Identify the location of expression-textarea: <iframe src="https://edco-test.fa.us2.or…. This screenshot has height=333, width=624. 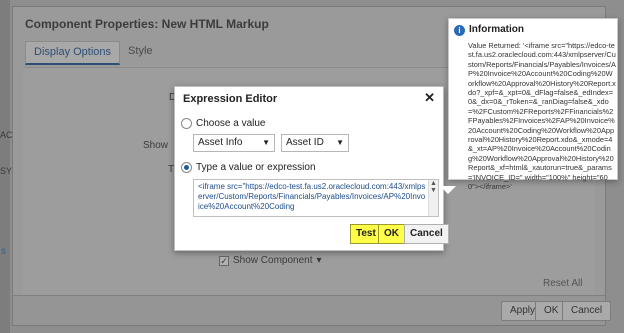
(316, 198).